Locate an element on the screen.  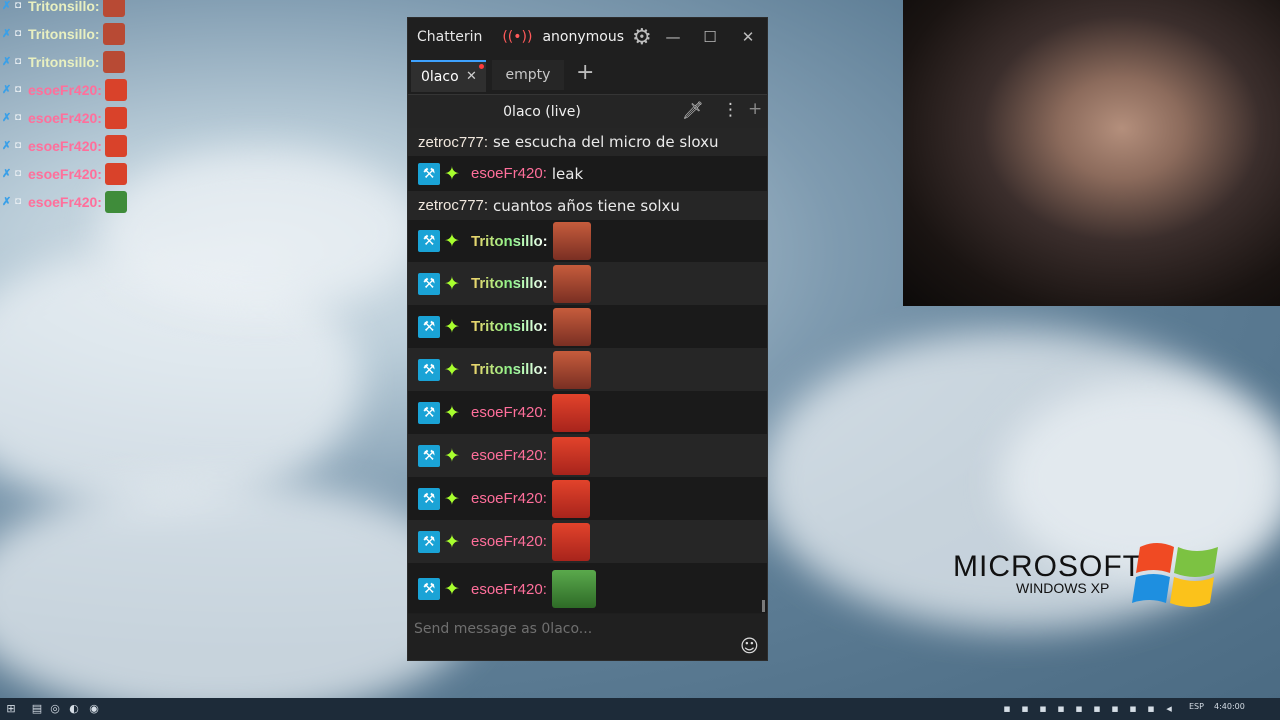
discord-icon: ◉ is located at coordinates (94, 709).